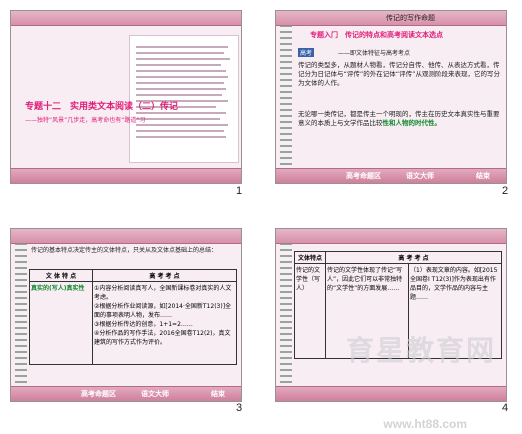 Image resolution: width=522 pixels, height=434 pixels. I want to click on section-badge: 高考, so click(306, 52).